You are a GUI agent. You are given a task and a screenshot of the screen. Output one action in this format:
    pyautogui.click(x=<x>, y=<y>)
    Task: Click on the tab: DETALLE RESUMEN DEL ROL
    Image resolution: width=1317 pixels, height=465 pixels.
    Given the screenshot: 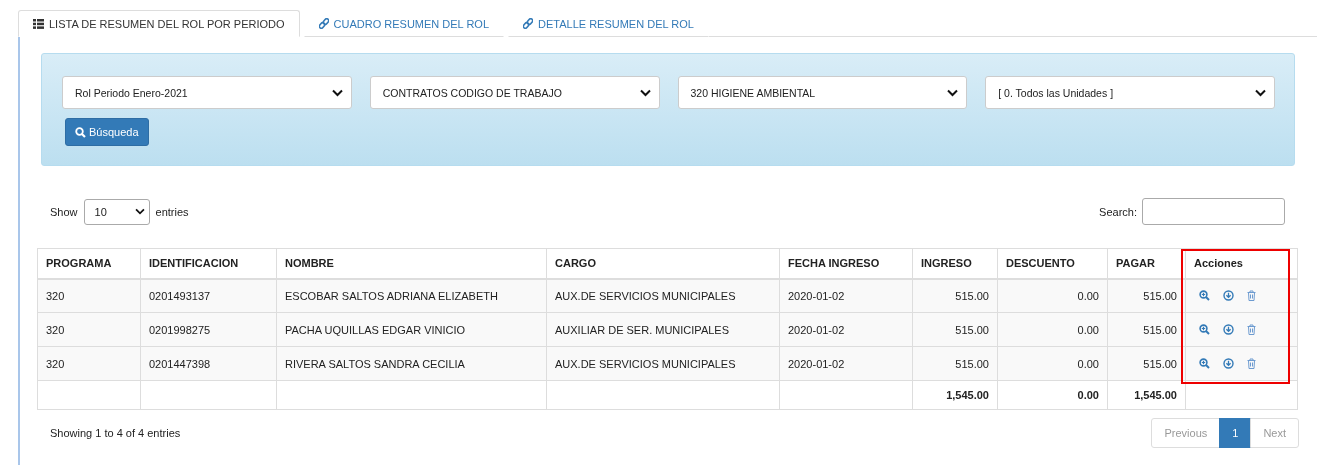 What is the action you would take?
    pyautogui.click(x=608, y=23)
    